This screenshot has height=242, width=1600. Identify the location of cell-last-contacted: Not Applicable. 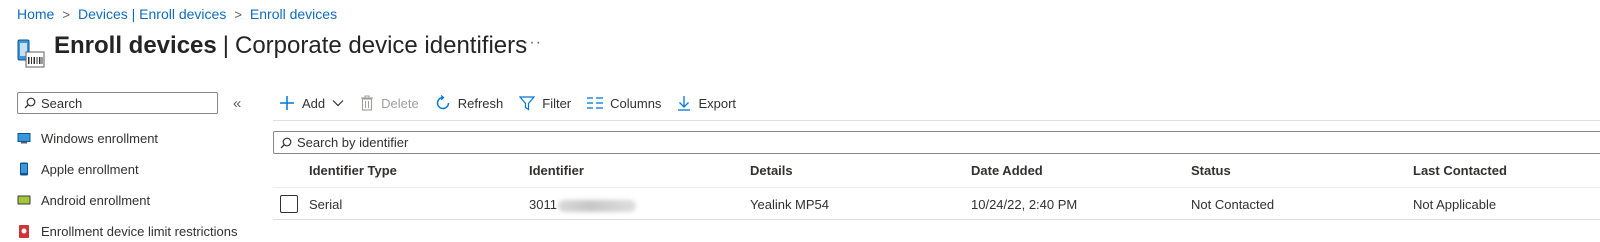
(1455, 204).